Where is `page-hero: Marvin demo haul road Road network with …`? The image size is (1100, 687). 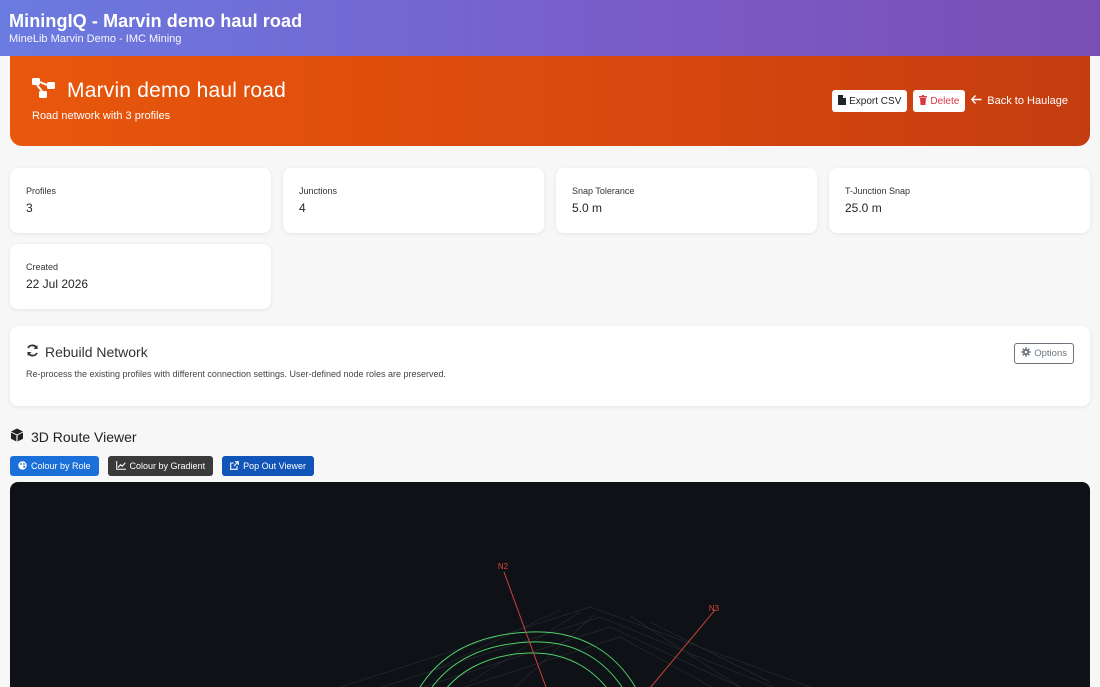
page-hero: Marvin demo haul road Road network with … is located at coordinates (550, 101).